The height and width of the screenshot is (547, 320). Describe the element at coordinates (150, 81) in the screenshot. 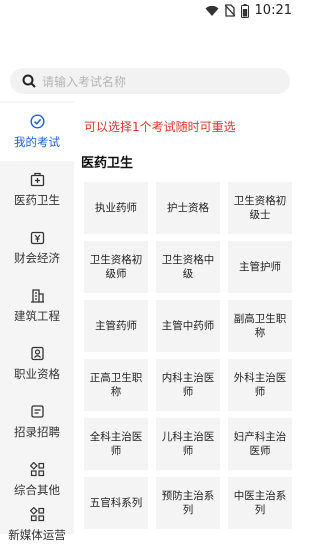

I see `search-input: 请输入考试名称` at that location.